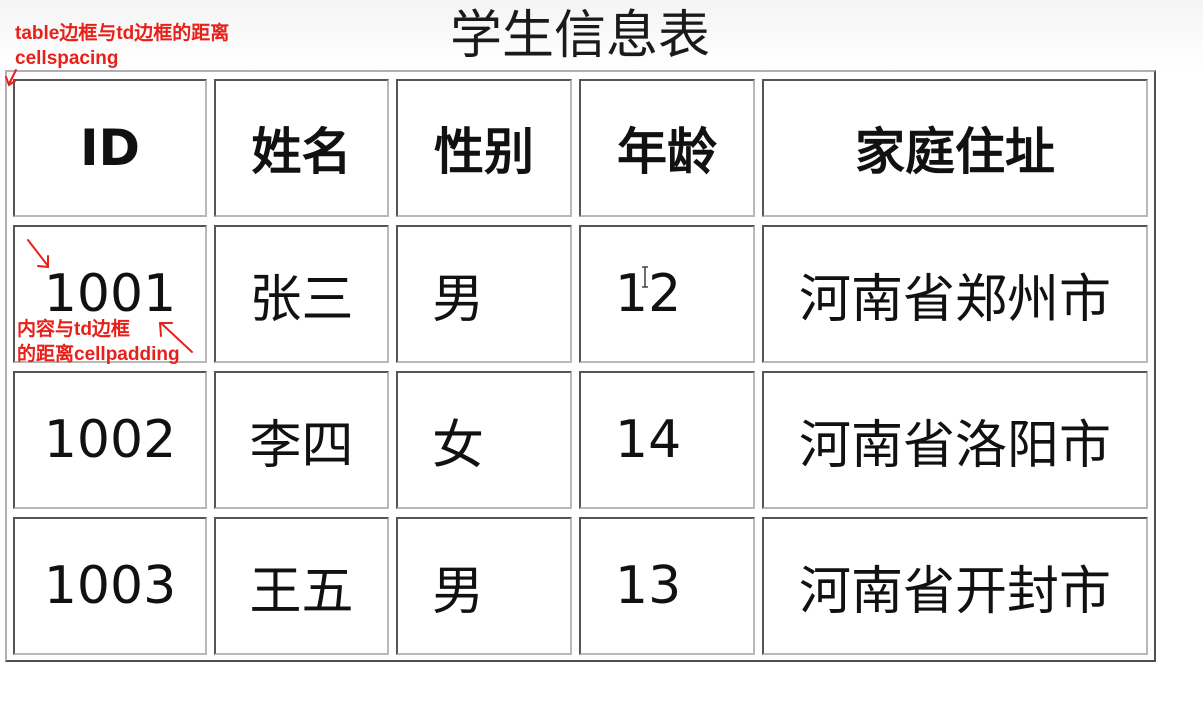 Image resolution: width=1203 pixels, height=710 pixels. I want to click on arrow-cellpadding-a-icon, so click(38, 254).